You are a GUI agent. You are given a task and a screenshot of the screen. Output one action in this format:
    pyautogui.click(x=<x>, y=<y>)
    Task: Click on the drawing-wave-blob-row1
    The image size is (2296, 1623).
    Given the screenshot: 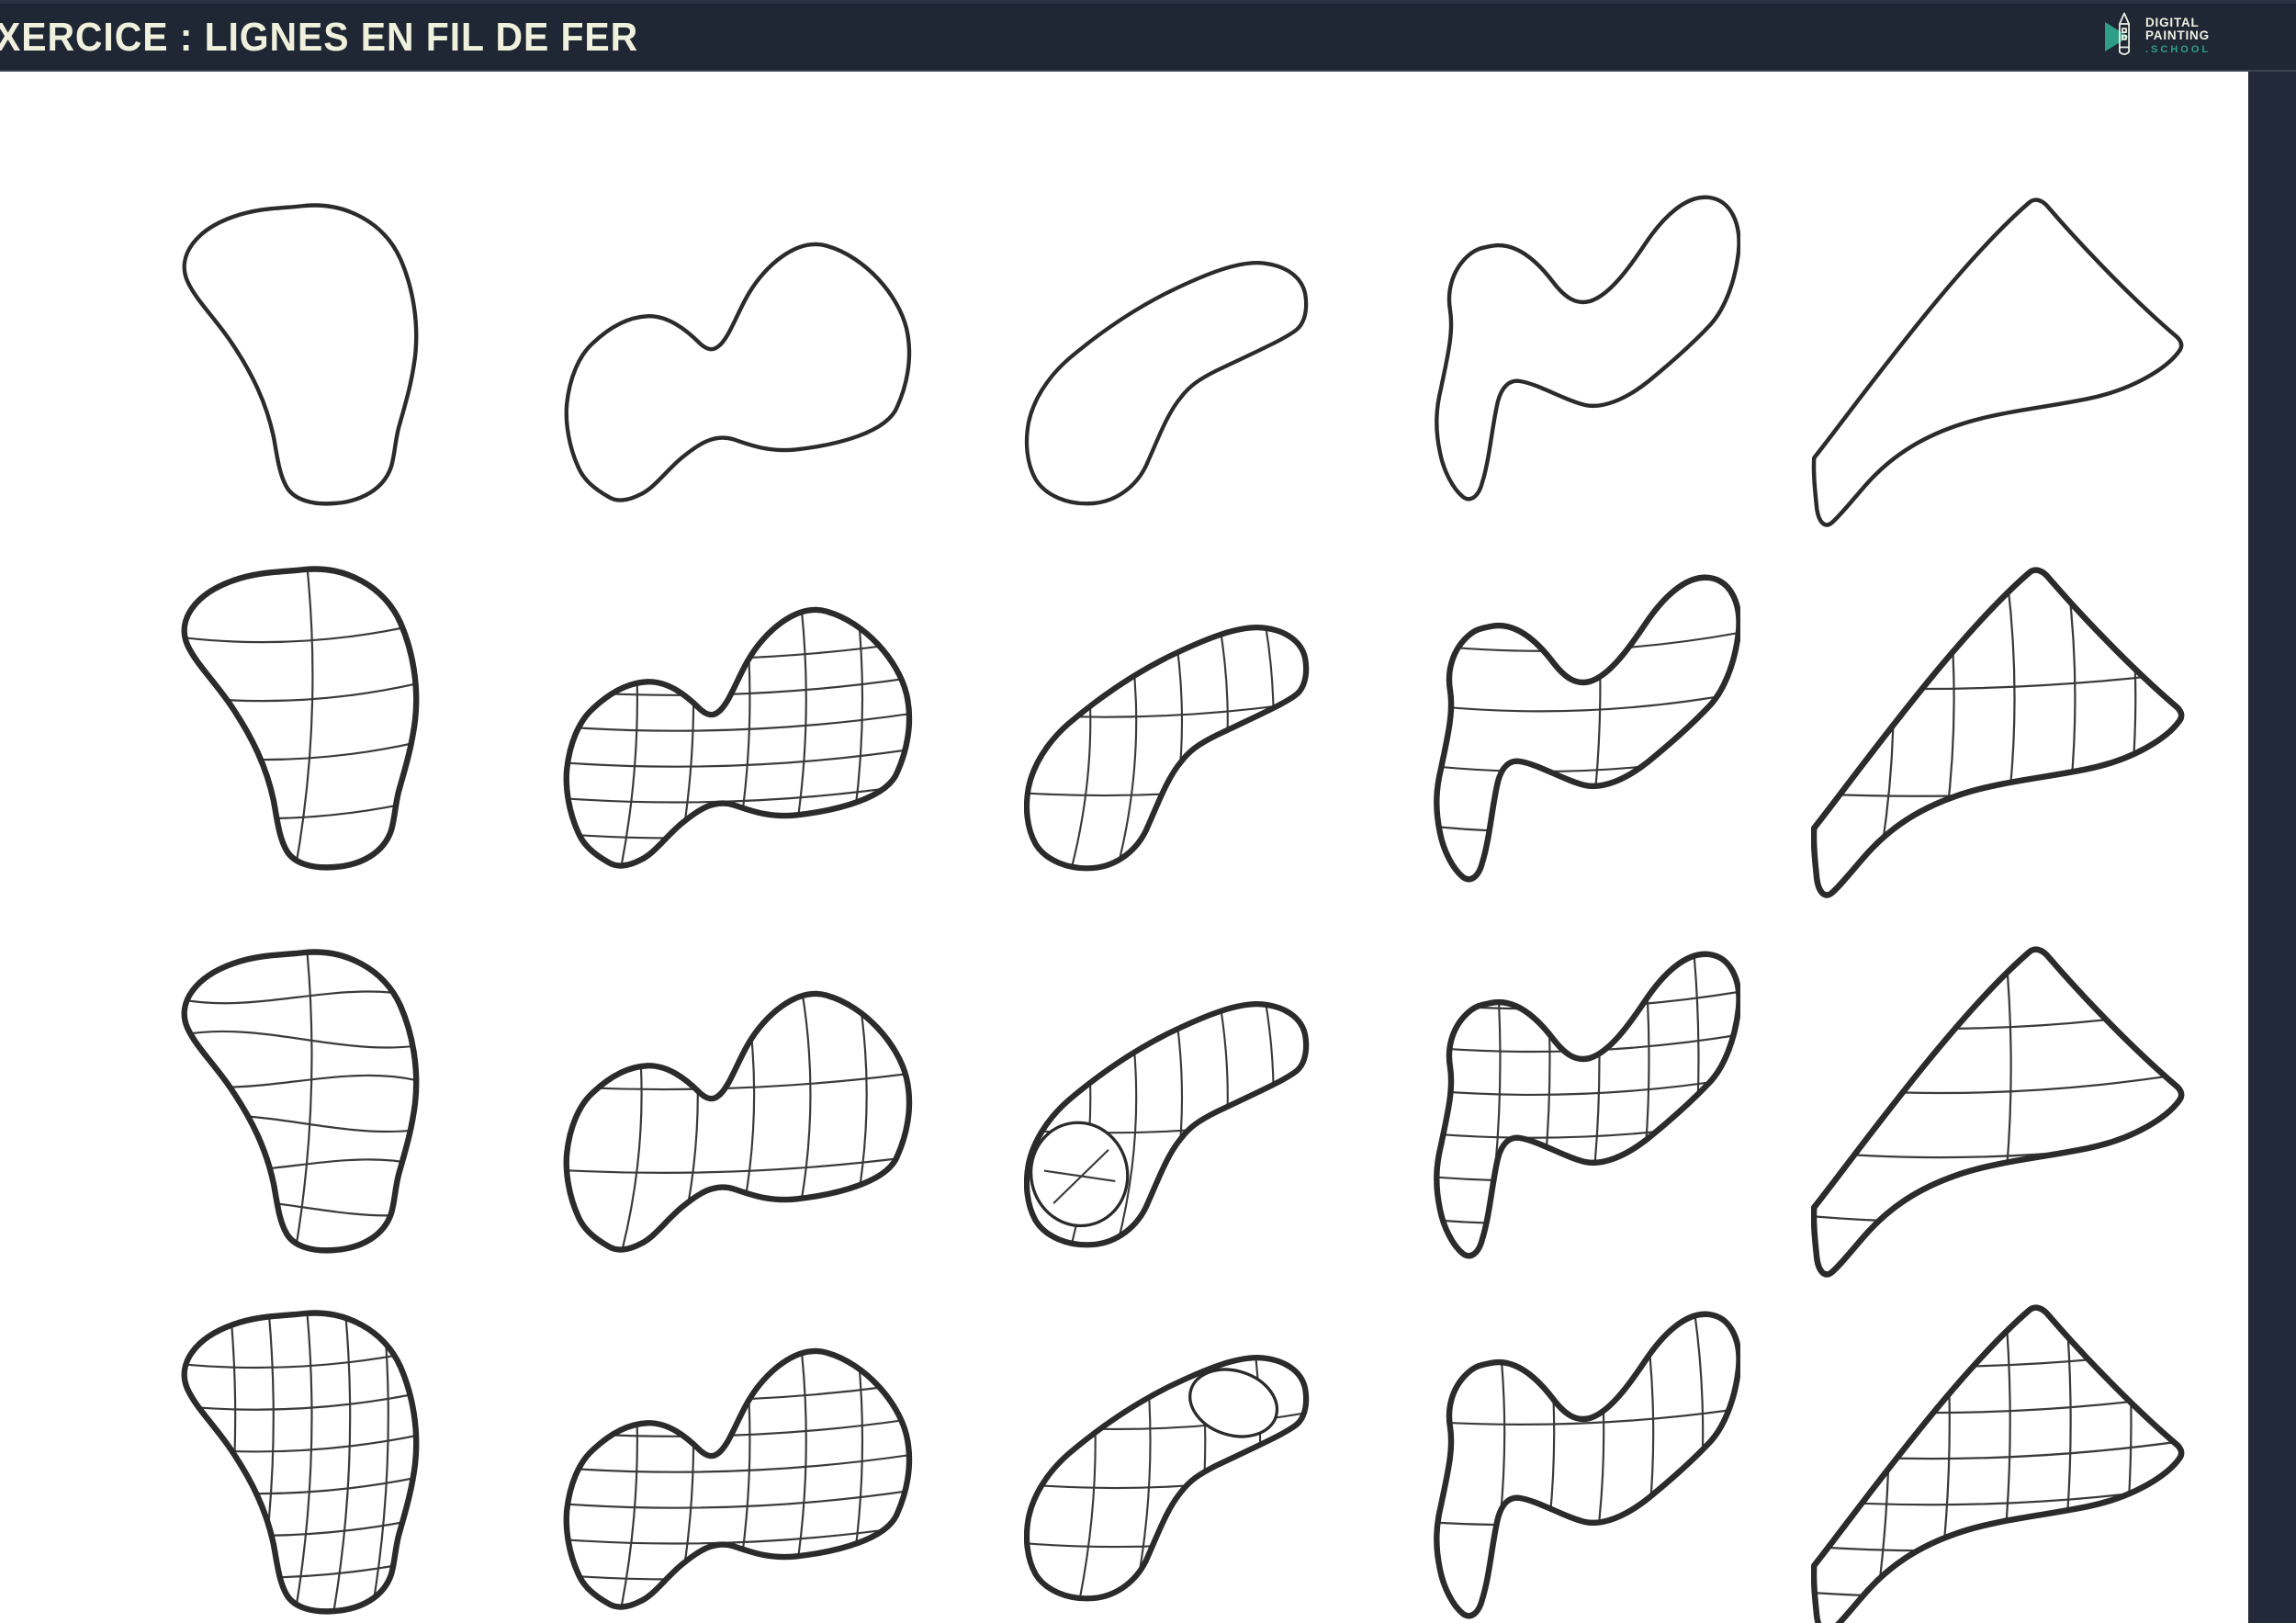 What is the action you would take?
    pyautogui.click(x=1587, y=348)
    